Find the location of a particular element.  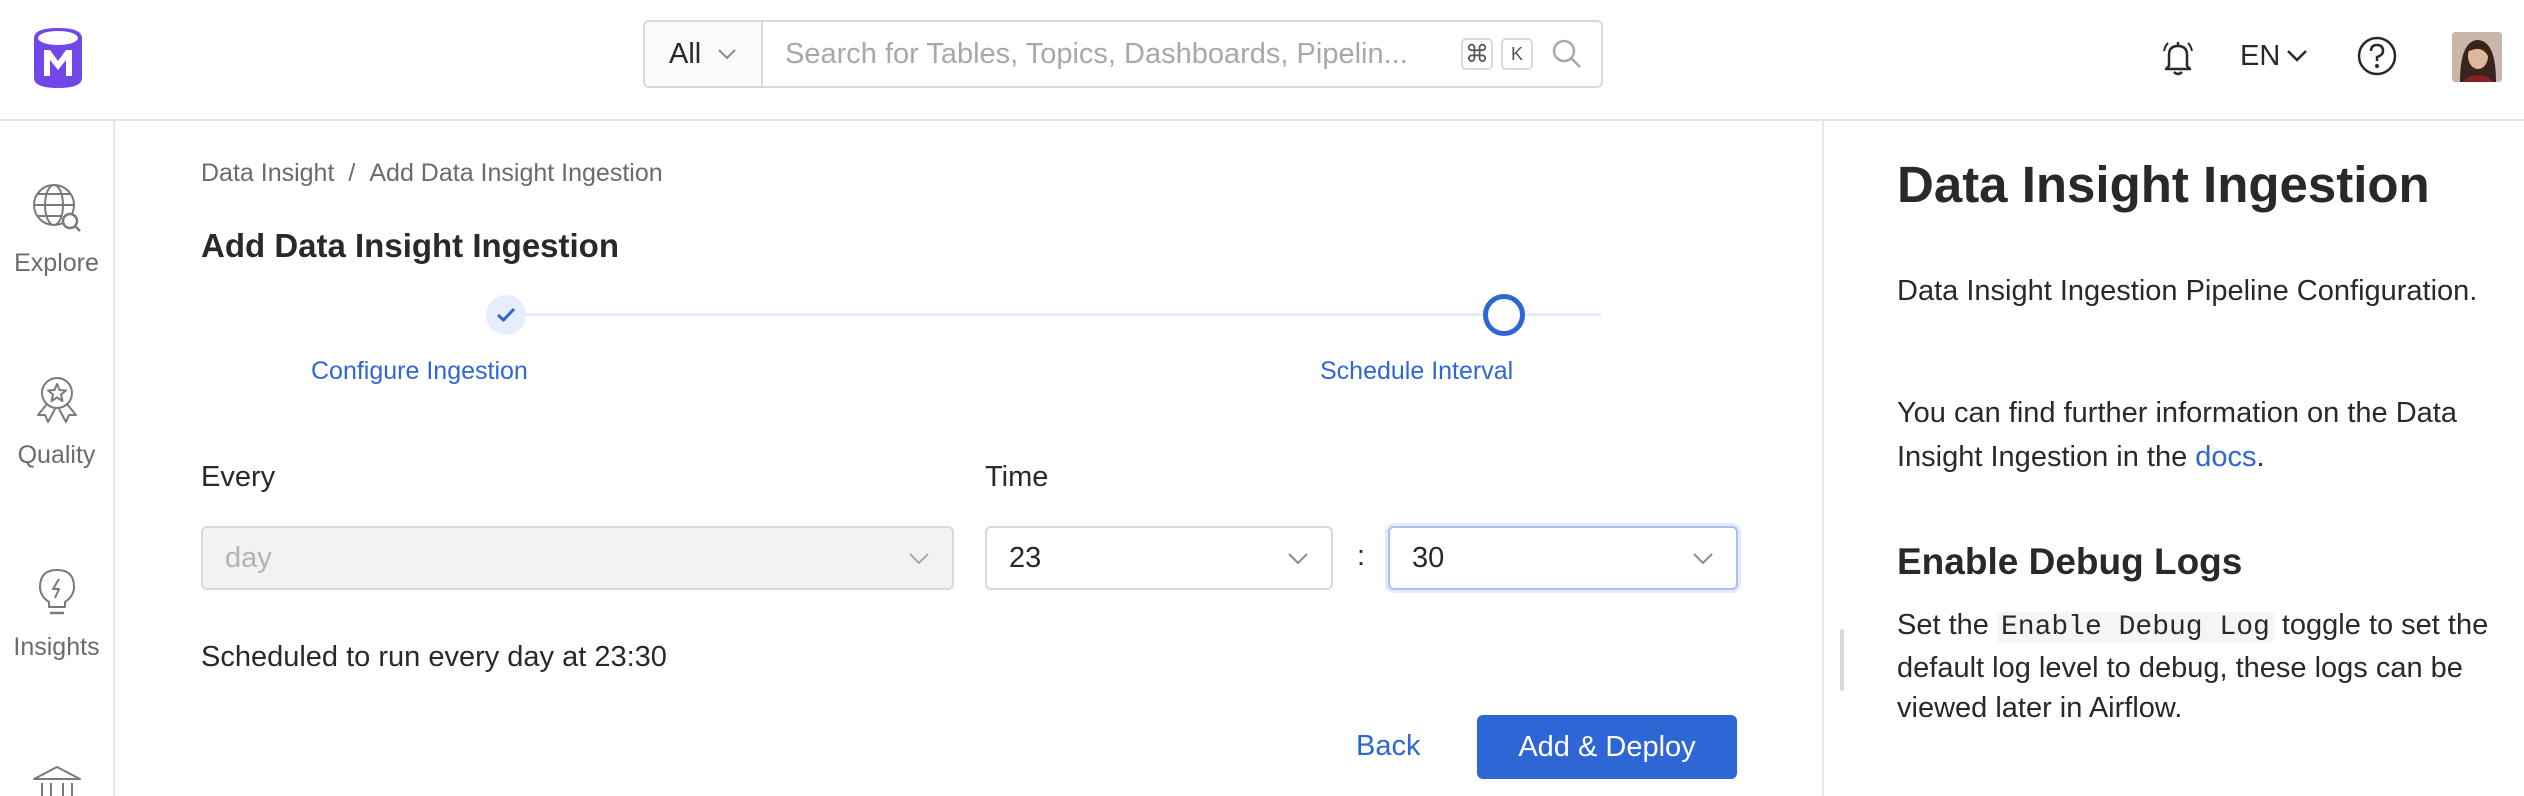

search-icon is located at coordinates (1566, 53).